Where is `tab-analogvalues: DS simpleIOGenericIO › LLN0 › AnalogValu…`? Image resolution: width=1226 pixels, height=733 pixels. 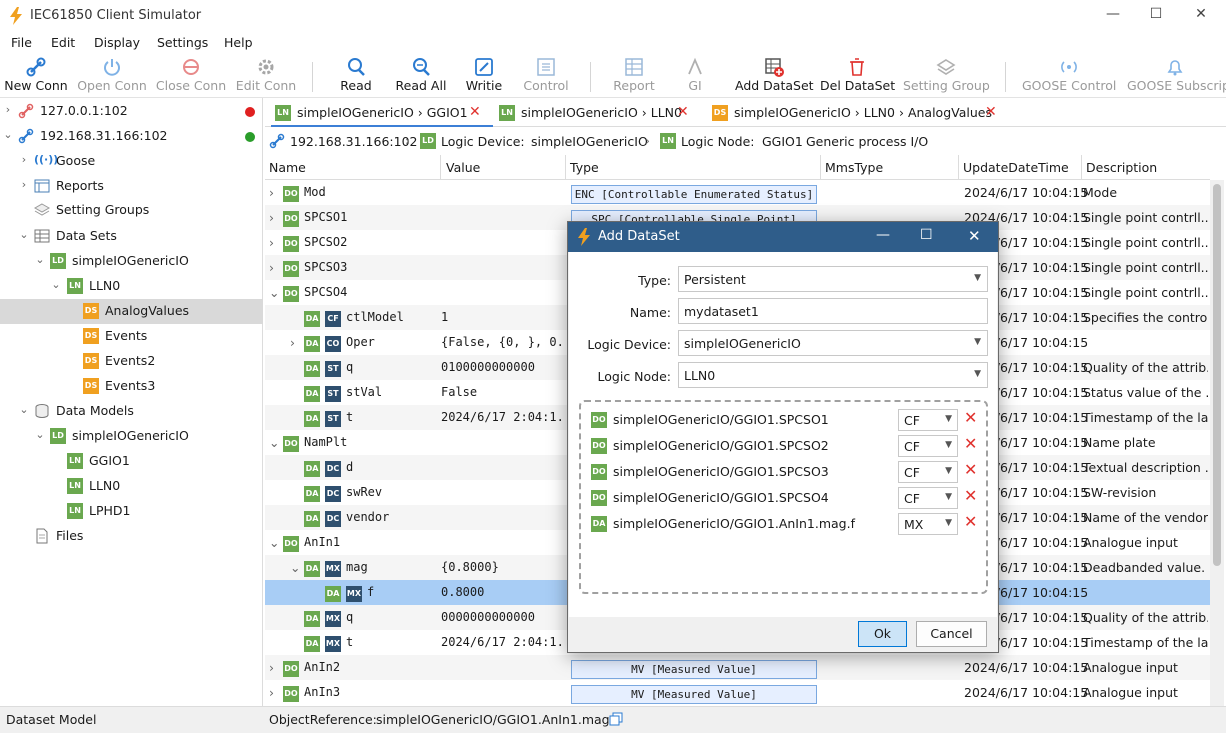 tab-analogvalues: DS simpleIOGenericIO › LLN0 › AnalogValu… is located at coordinates (858, 113).